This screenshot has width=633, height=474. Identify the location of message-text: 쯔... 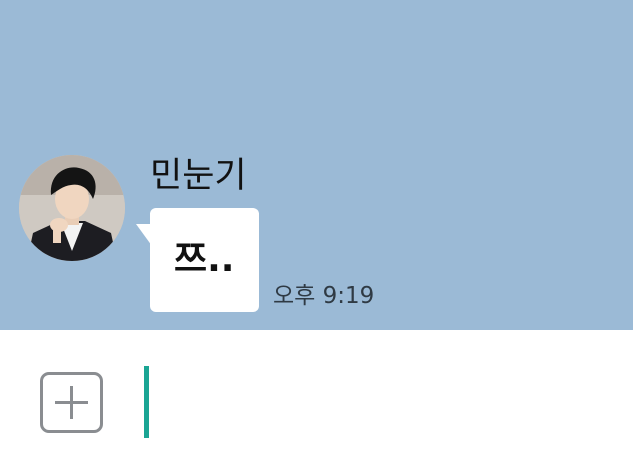
(204, 259).